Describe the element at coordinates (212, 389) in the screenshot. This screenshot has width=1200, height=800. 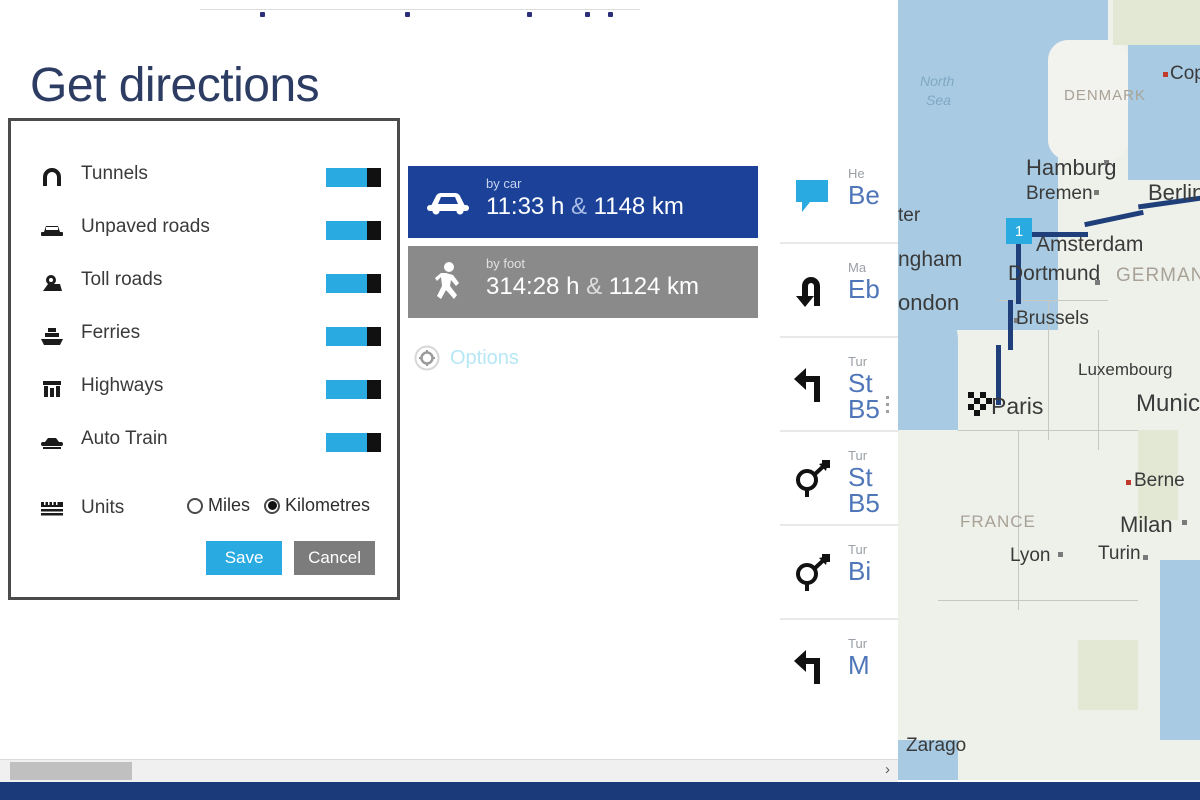
I see `option-row-highways: Highways` at that location.